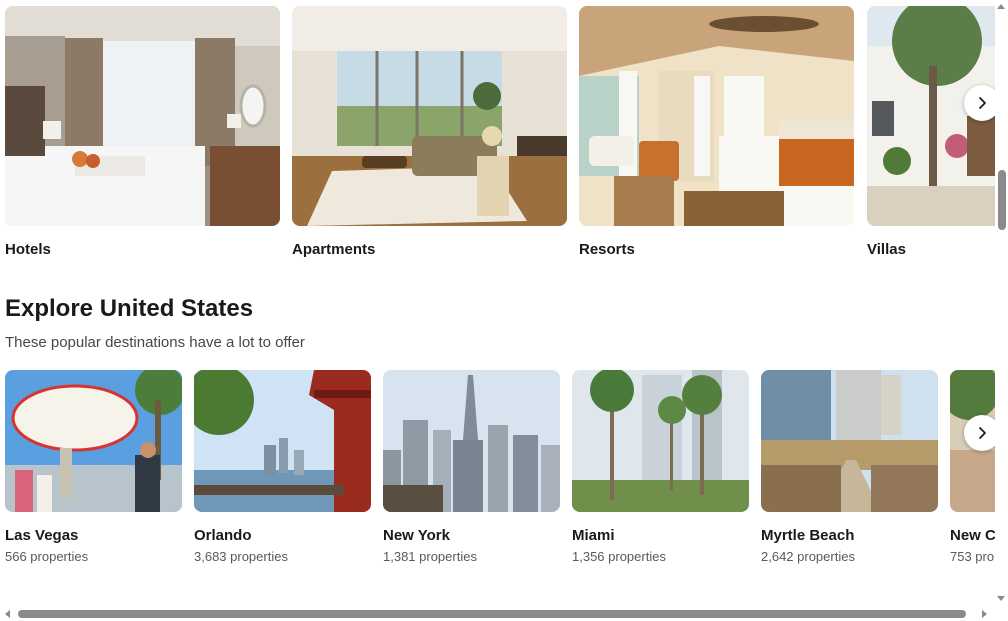  What do you see at coordinates (808, 556) in the screenshot?
I see `destination-property-count: 2,642 properties` at bounding box center [808, 556].